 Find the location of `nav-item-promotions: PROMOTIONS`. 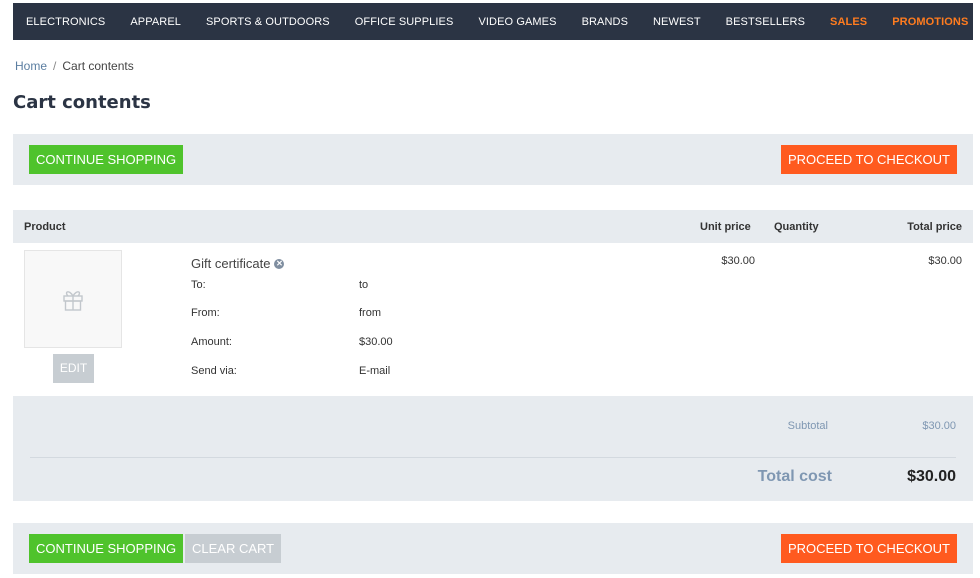

nav-item-promotions: PROMOTIONS is located at coordinates (930, 22).